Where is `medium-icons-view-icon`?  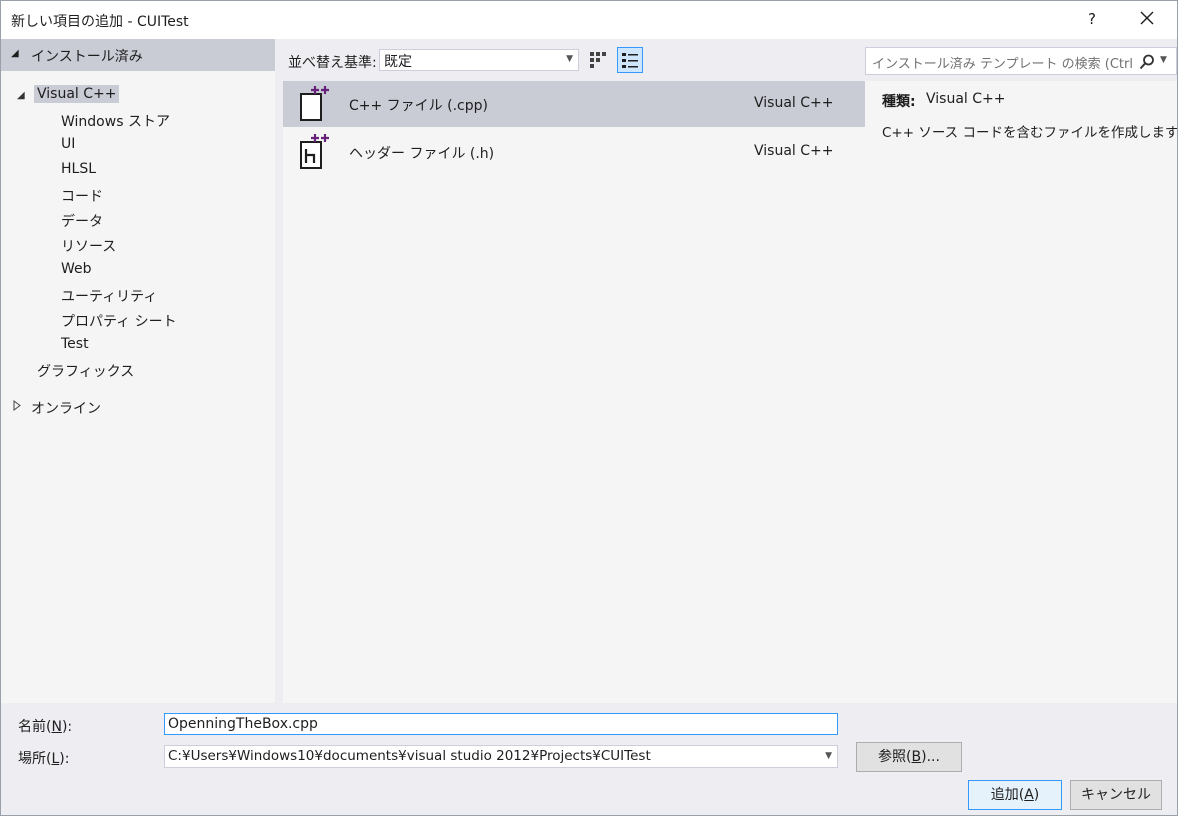 medium-icons-view-icon is located at coordinates (630, 60).